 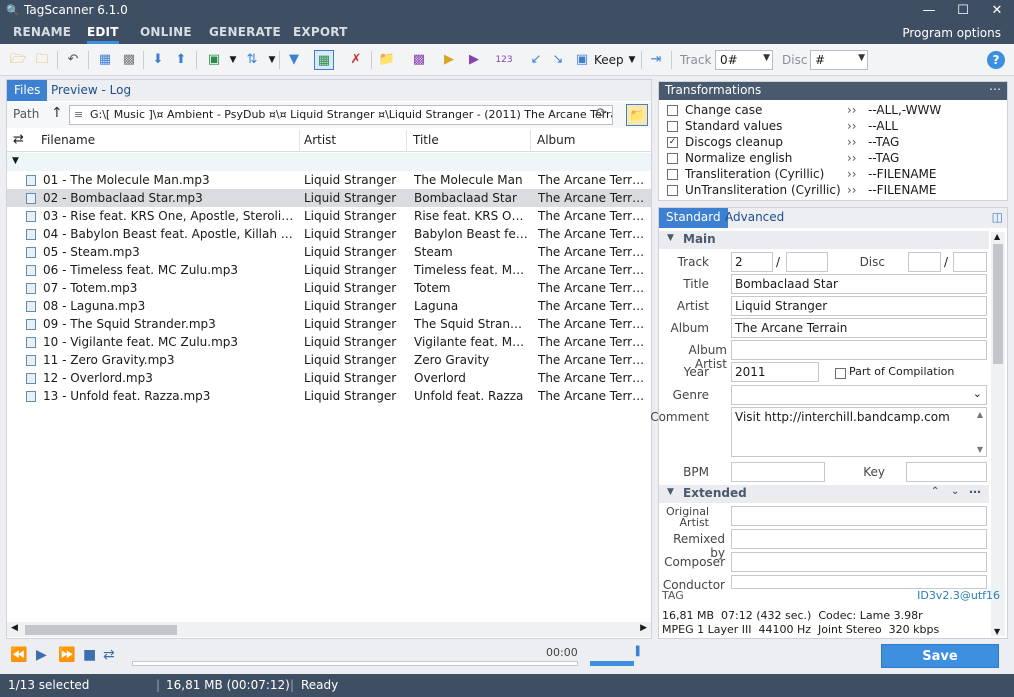 I want to click on chevron-down-icon: ⌄, so click(x=955, y=491).